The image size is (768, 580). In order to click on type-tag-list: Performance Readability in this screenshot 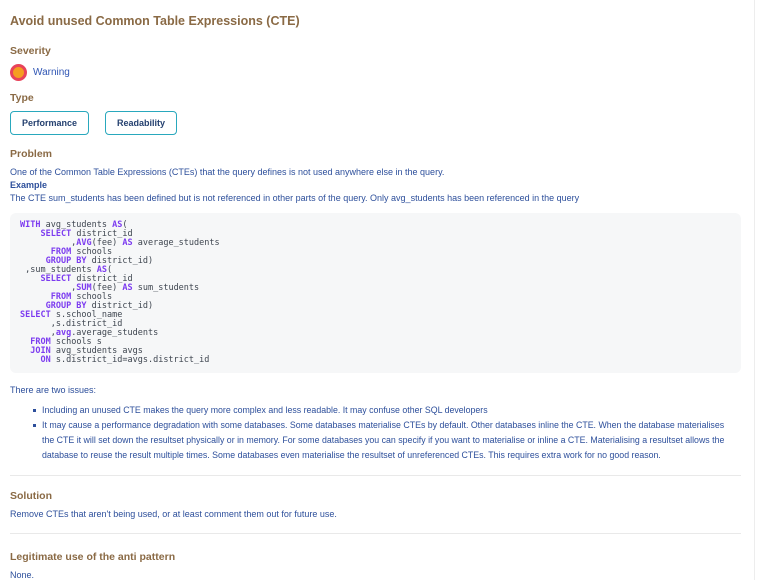, I will do `click(375, 123)`.